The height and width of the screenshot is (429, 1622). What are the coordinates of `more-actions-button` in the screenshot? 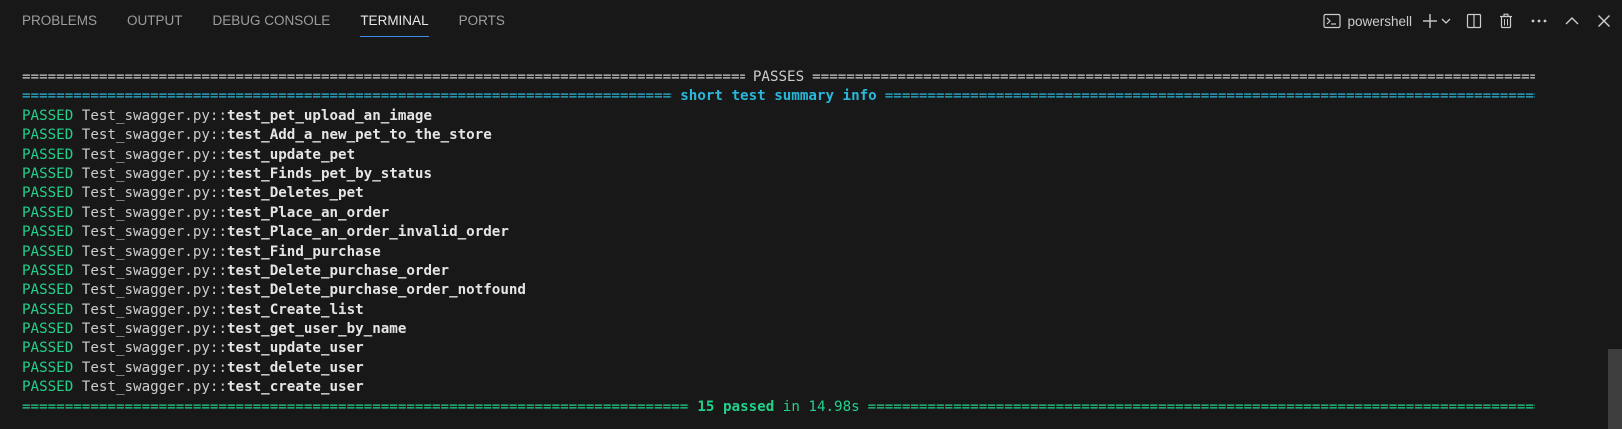 It's located at (1539, 21).